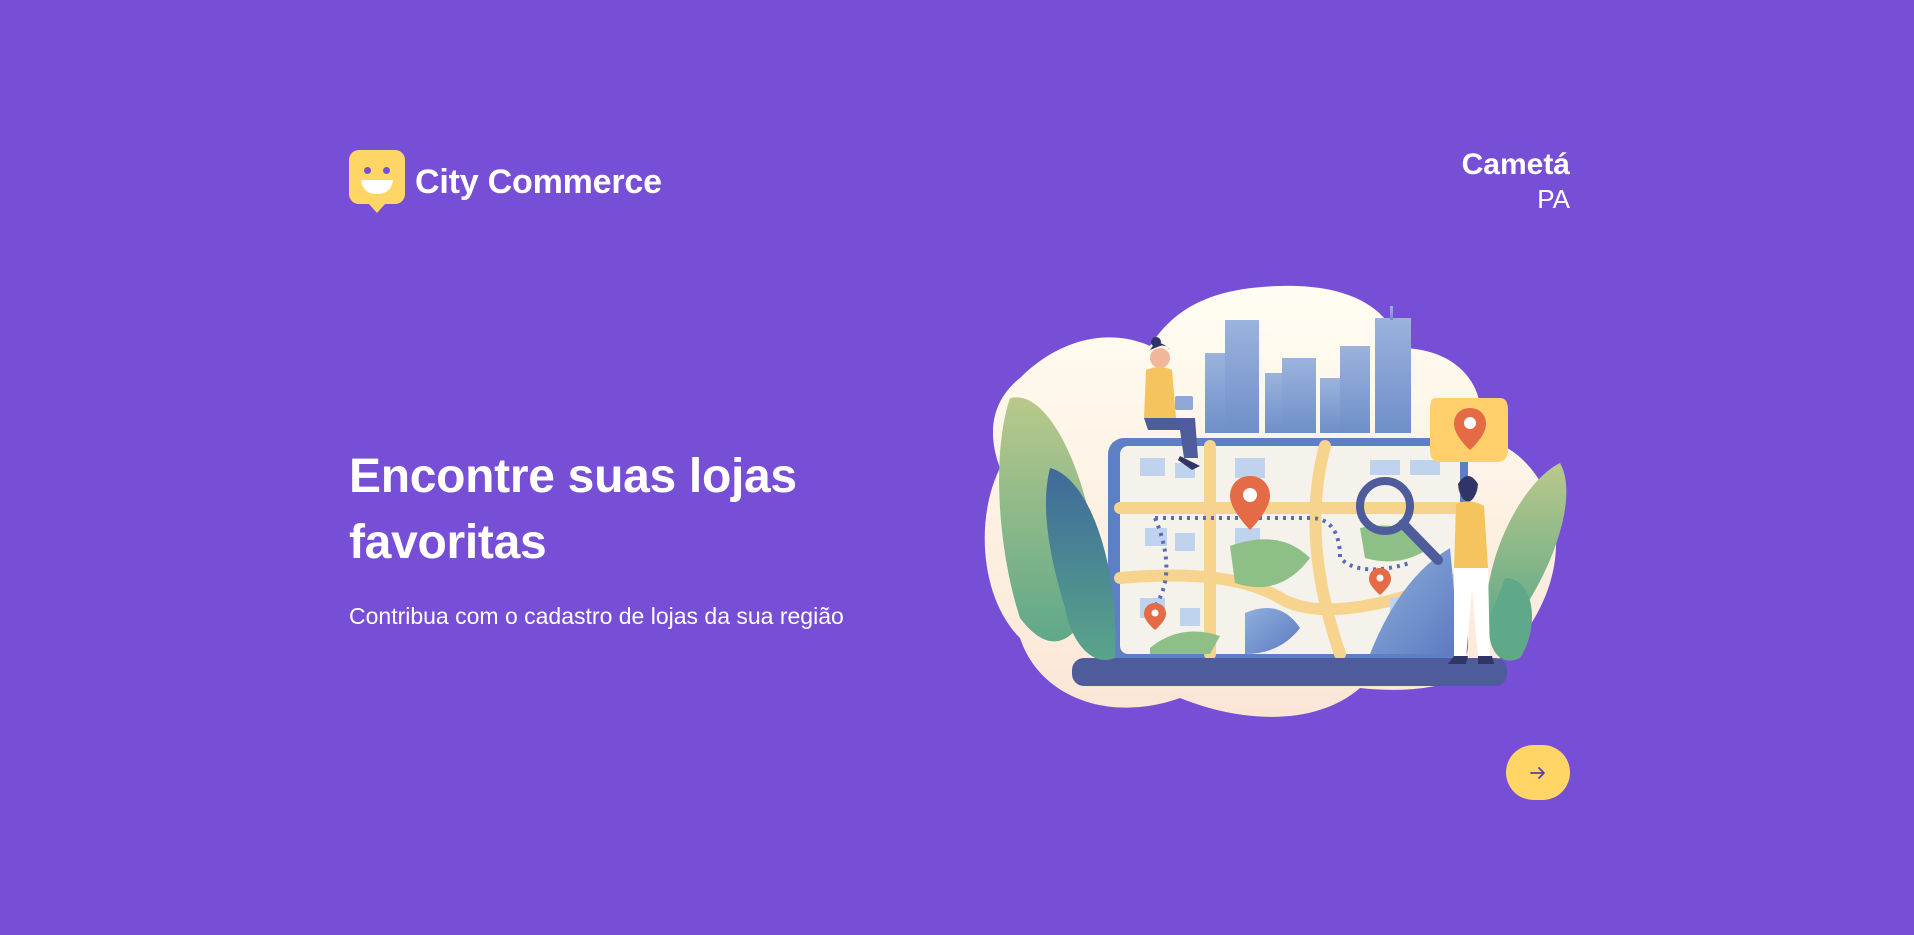 The height and width of the screenshot is (935, 1914). I want to click on next-button, so click(1538, 772).